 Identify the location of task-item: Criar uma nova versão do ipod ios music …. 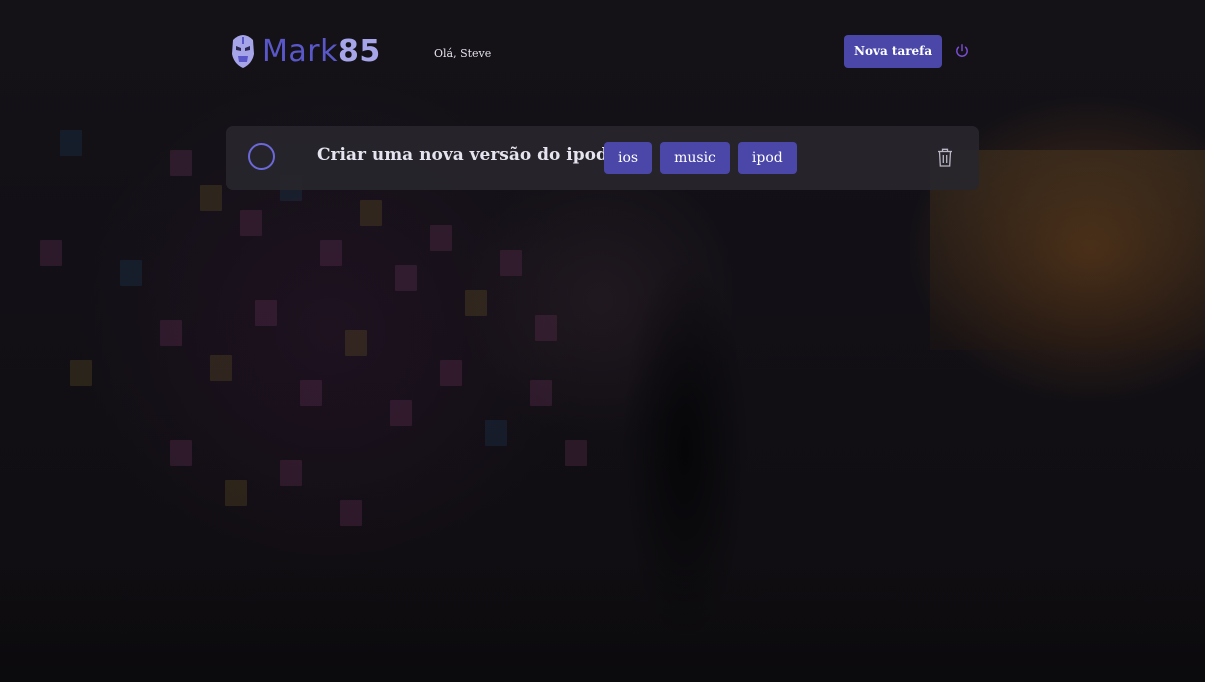
(602, 158).